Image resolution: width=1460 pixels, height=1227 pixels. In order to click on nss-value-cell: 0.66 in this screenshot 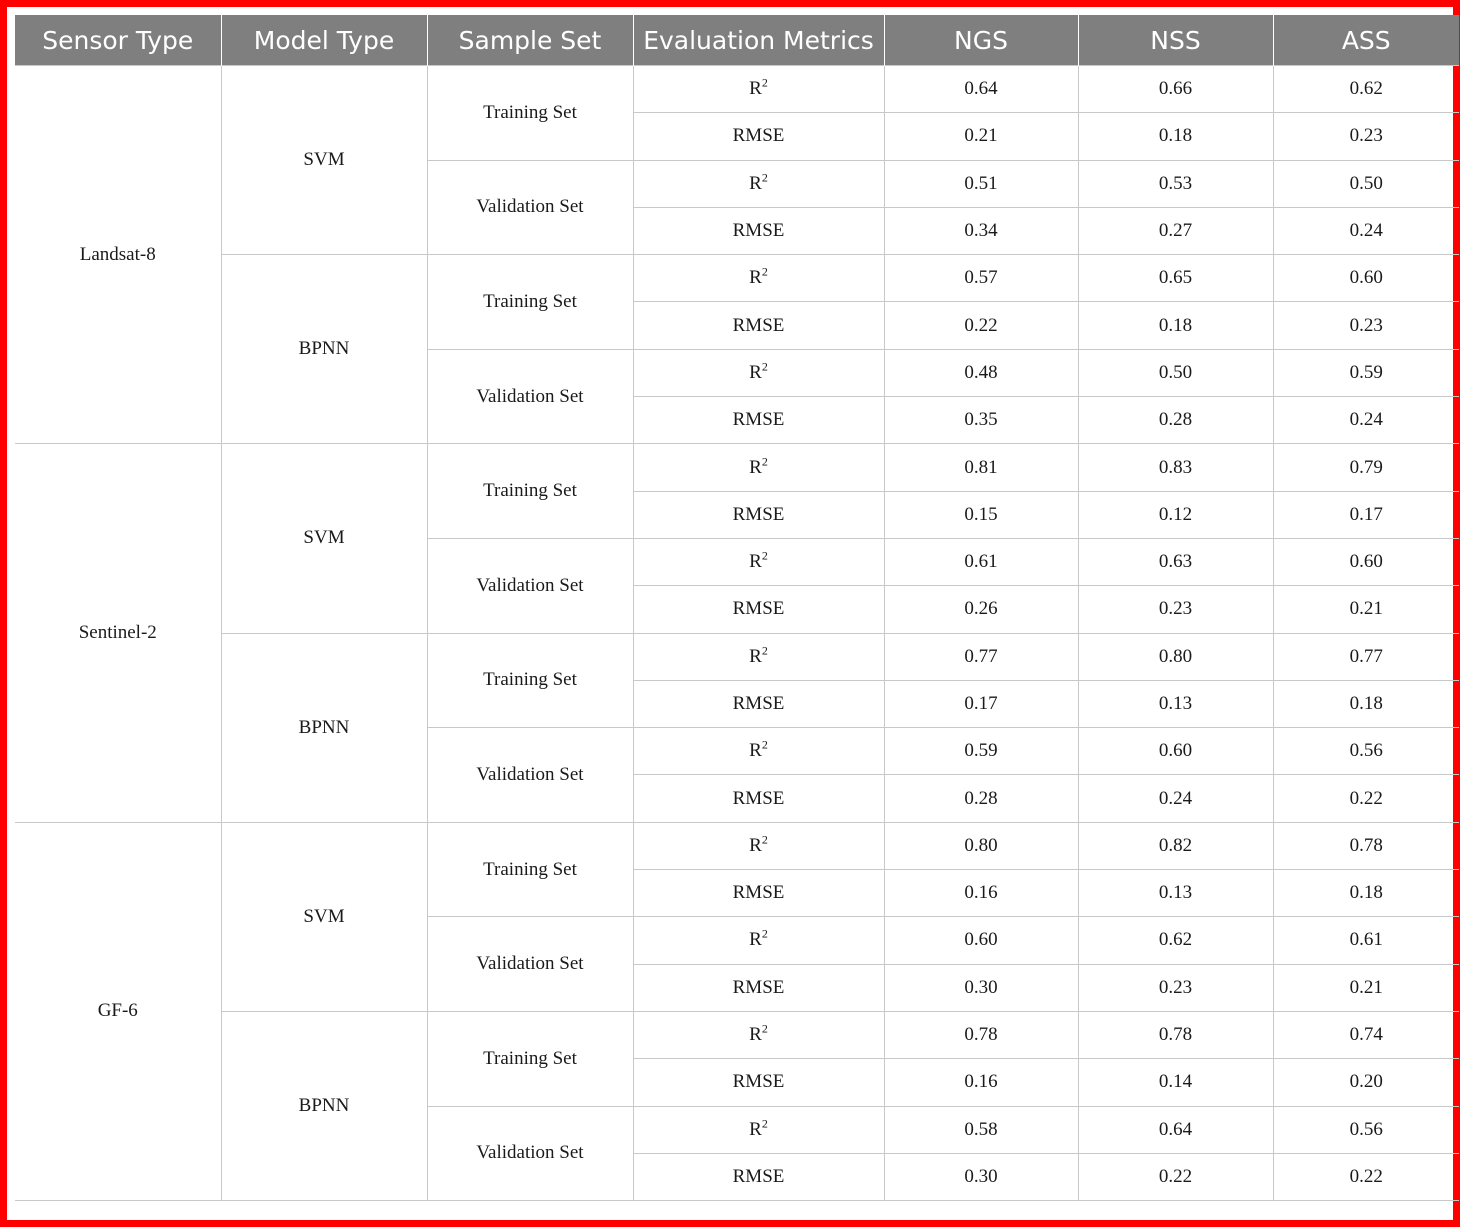, I will do `click(1175, 89)`.